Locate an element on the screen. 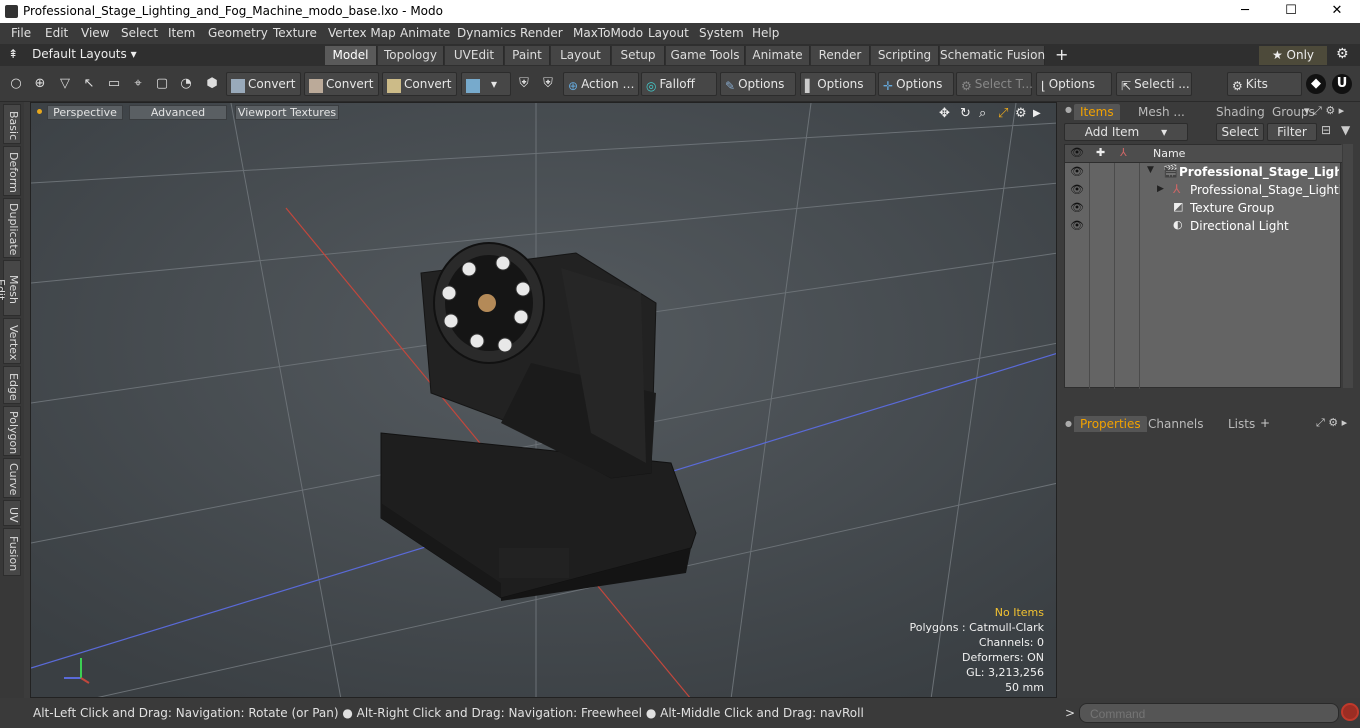 This screenshot has height=728, width=1360. type-header-icon: ⅄ is located at coordinates (1123, 152).